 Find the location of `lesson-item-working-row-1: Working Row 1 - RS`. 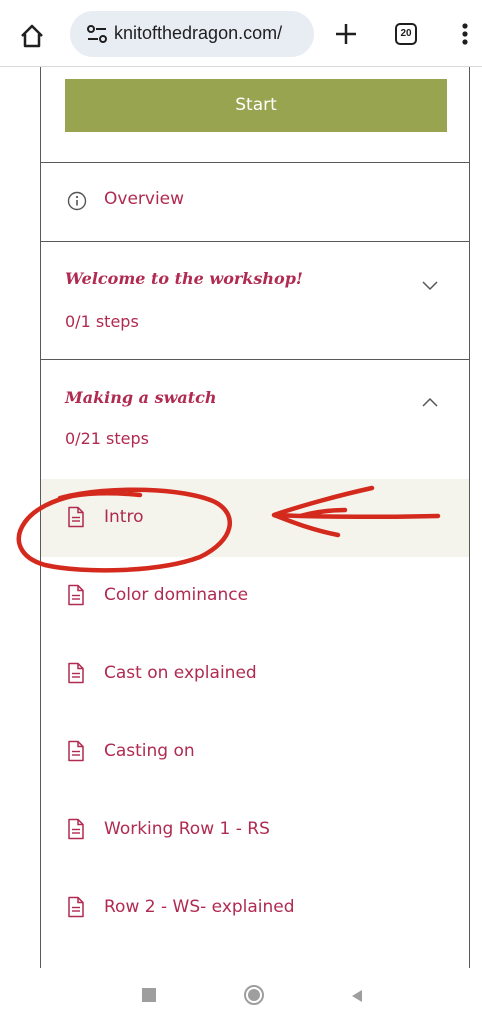

lesson-item-working-row-1: Working Row 1 - RS is located at coordinates (255, 830).